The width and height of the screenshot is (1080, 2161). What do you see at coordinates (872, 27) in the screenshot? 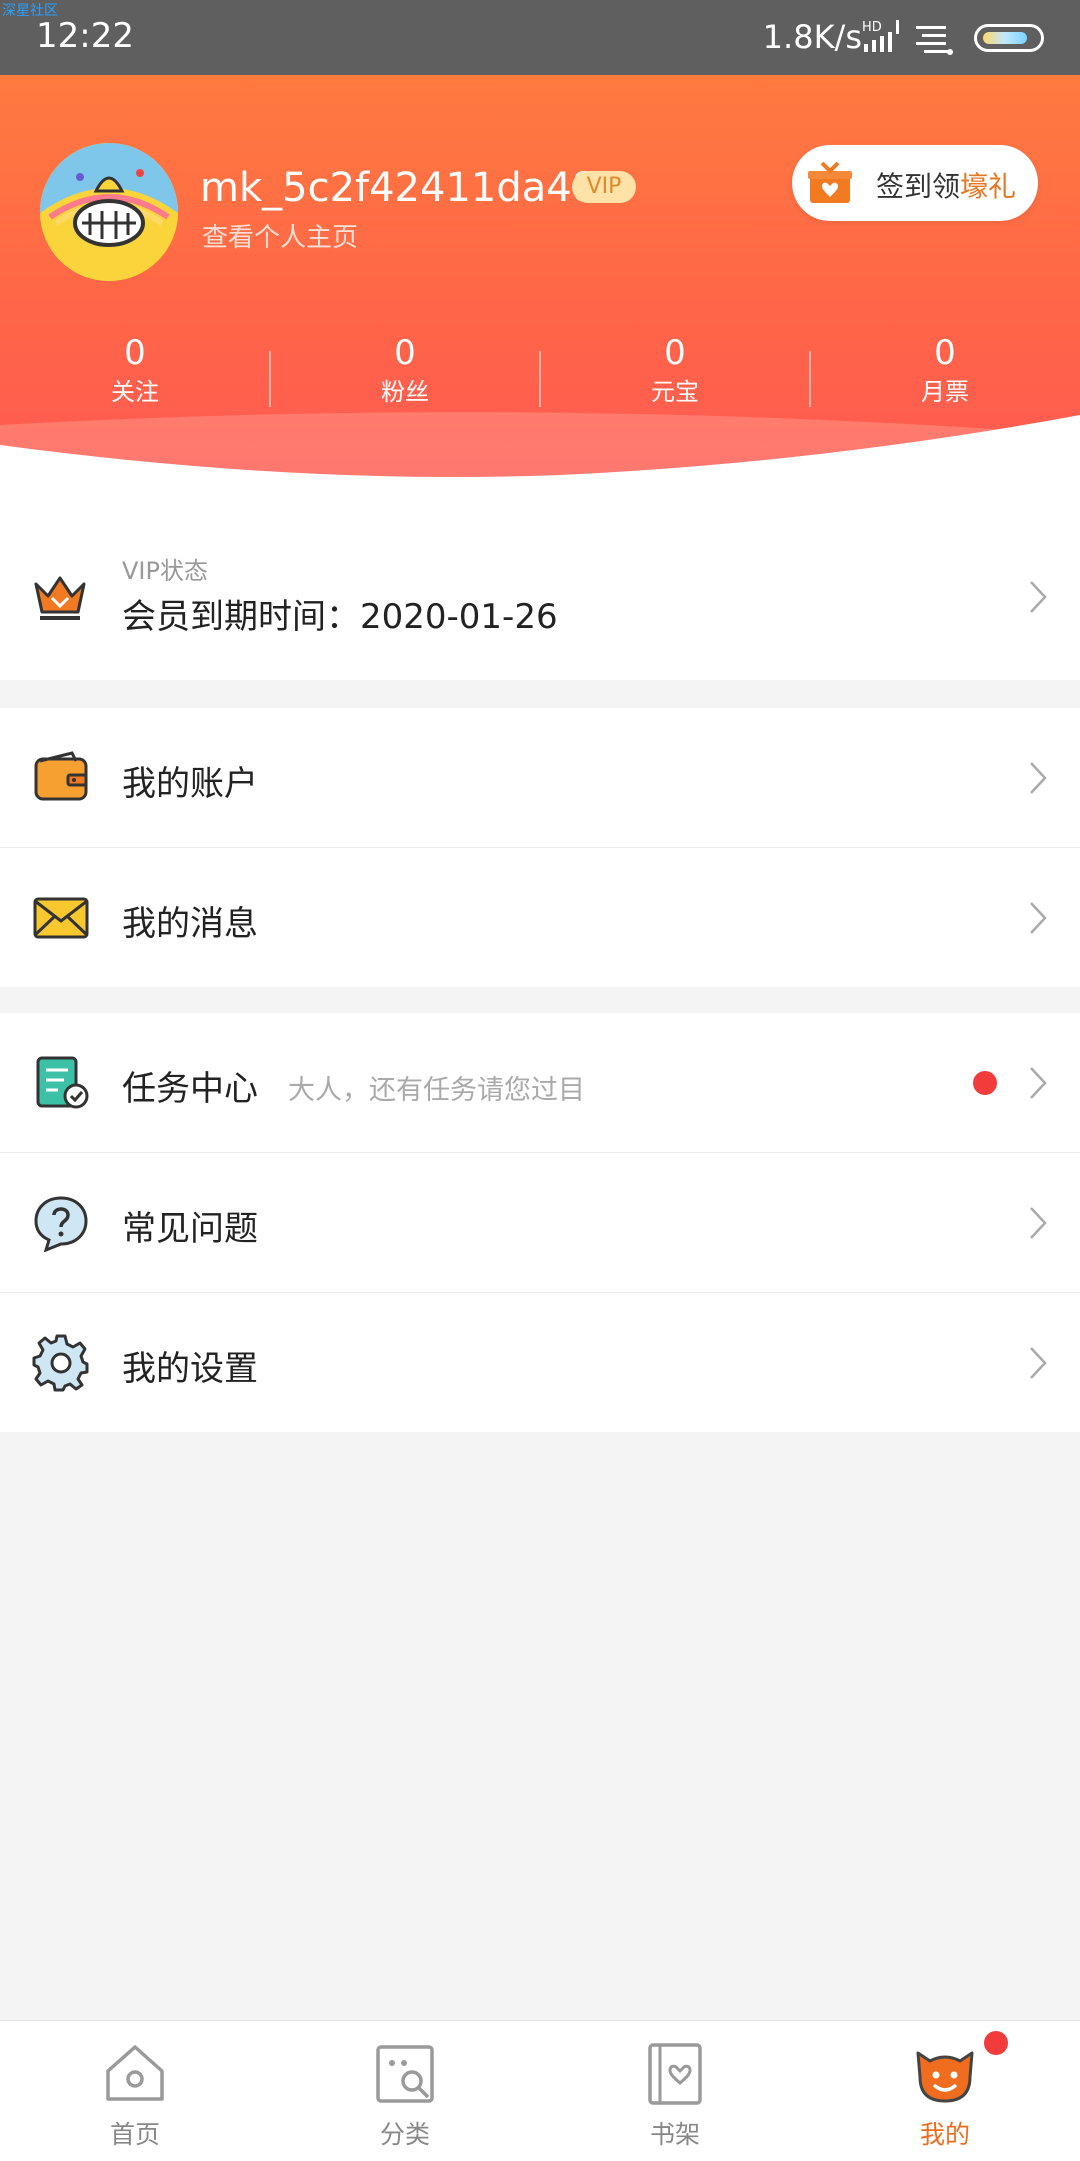
I see `svg-text: HD` at bounding box center [872, 27].